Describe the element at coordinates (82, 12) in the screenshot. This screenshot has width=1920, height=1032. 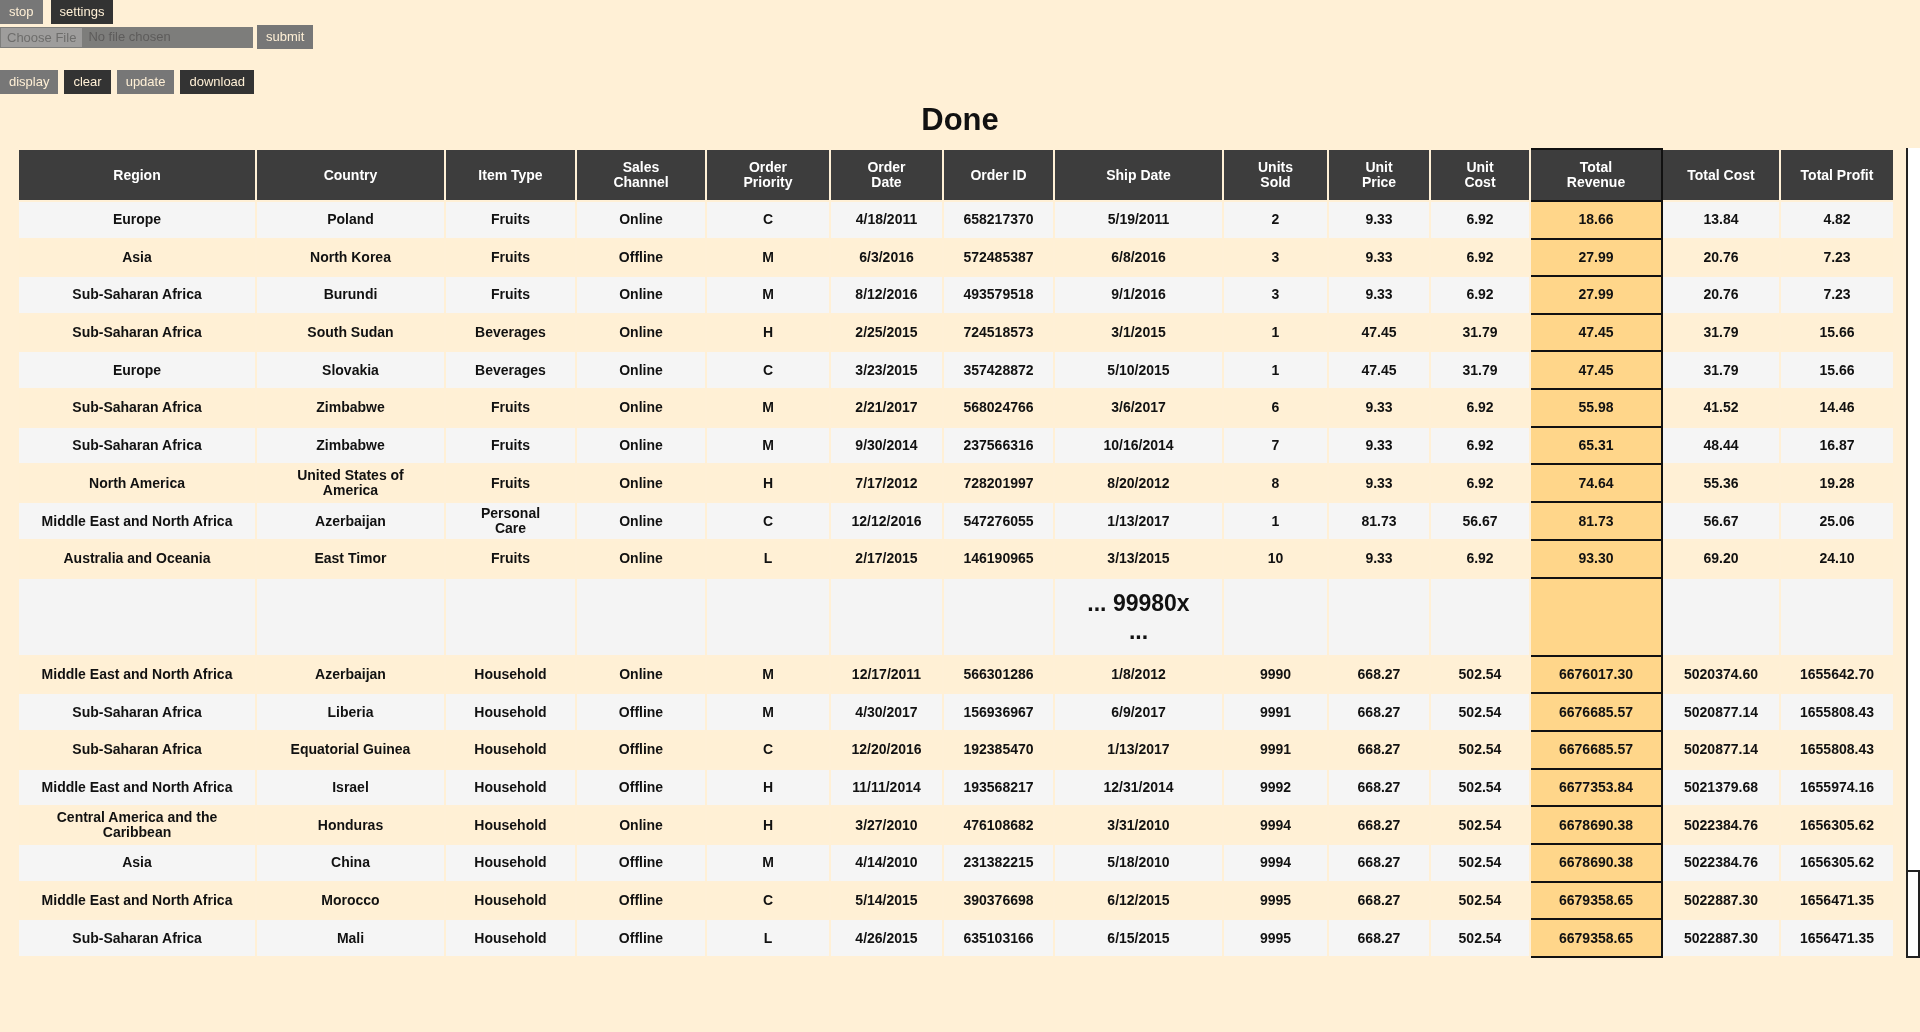
I see `action-button: settings` at that location.